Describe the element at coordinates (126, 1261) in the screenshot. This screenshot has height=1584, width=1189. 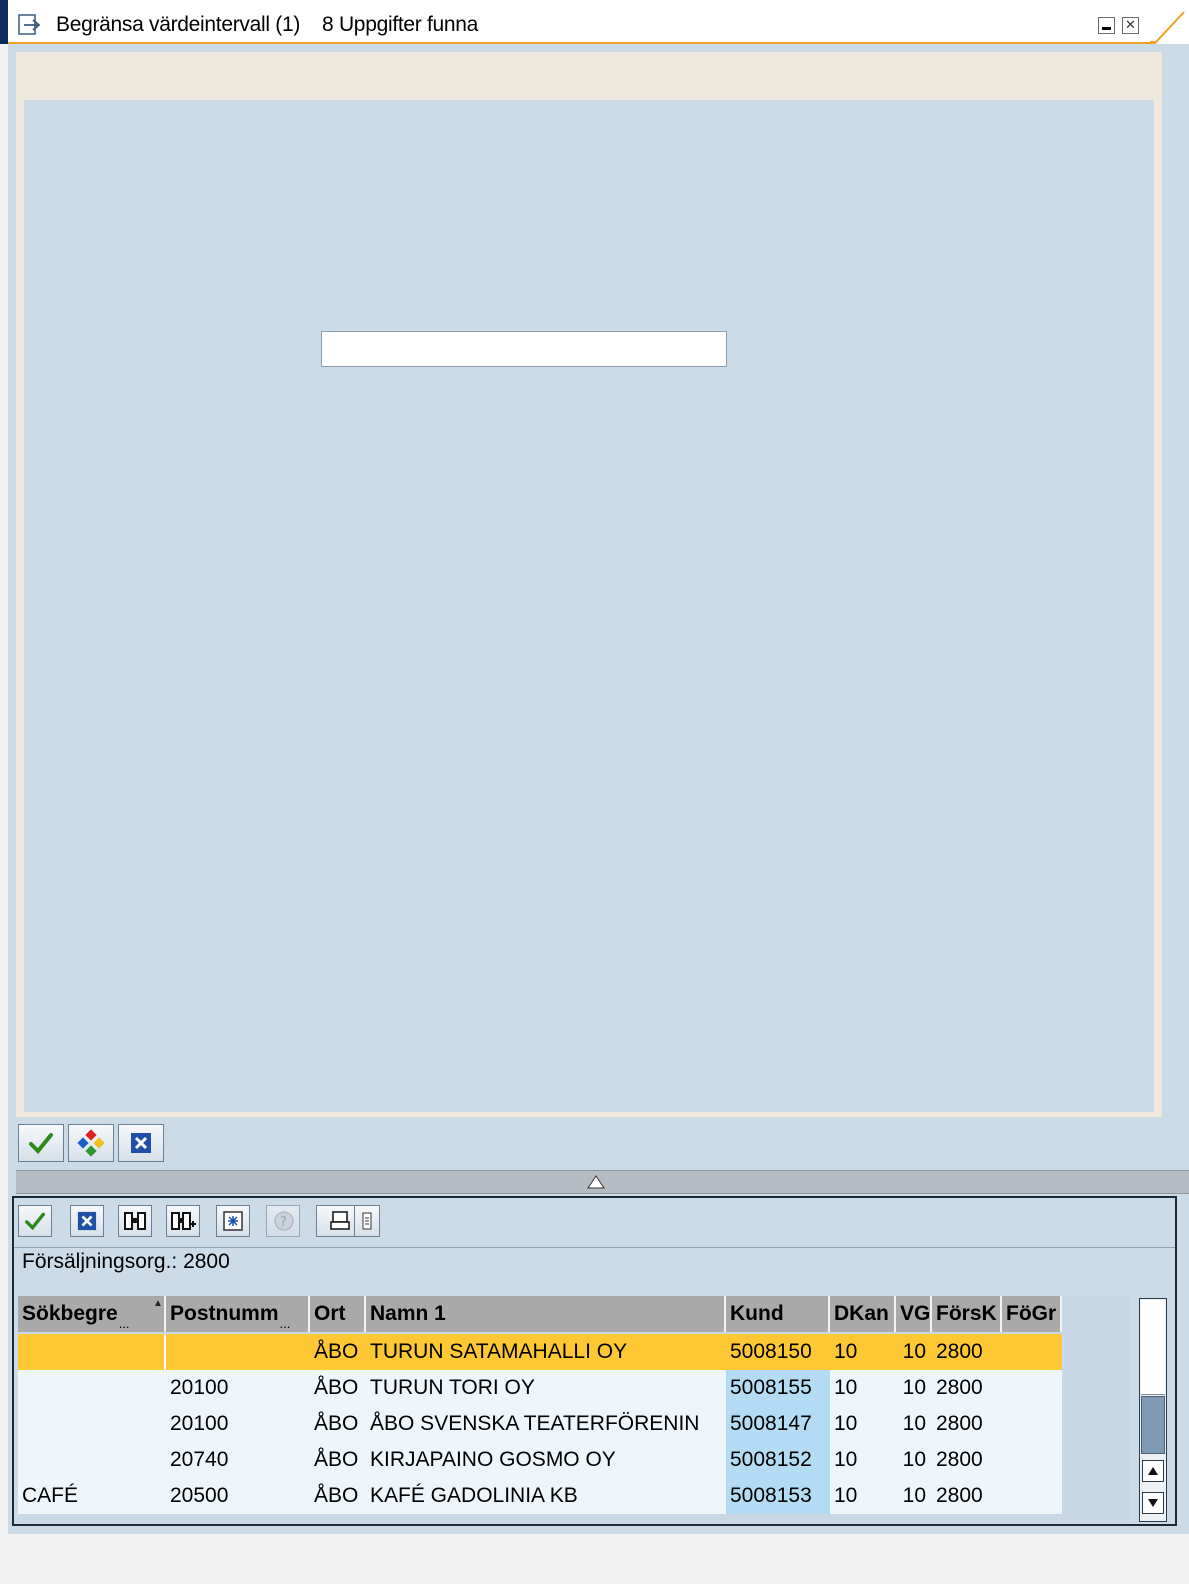
I see `sales-org-label: Försäljningsorg.: 2800` at that location.